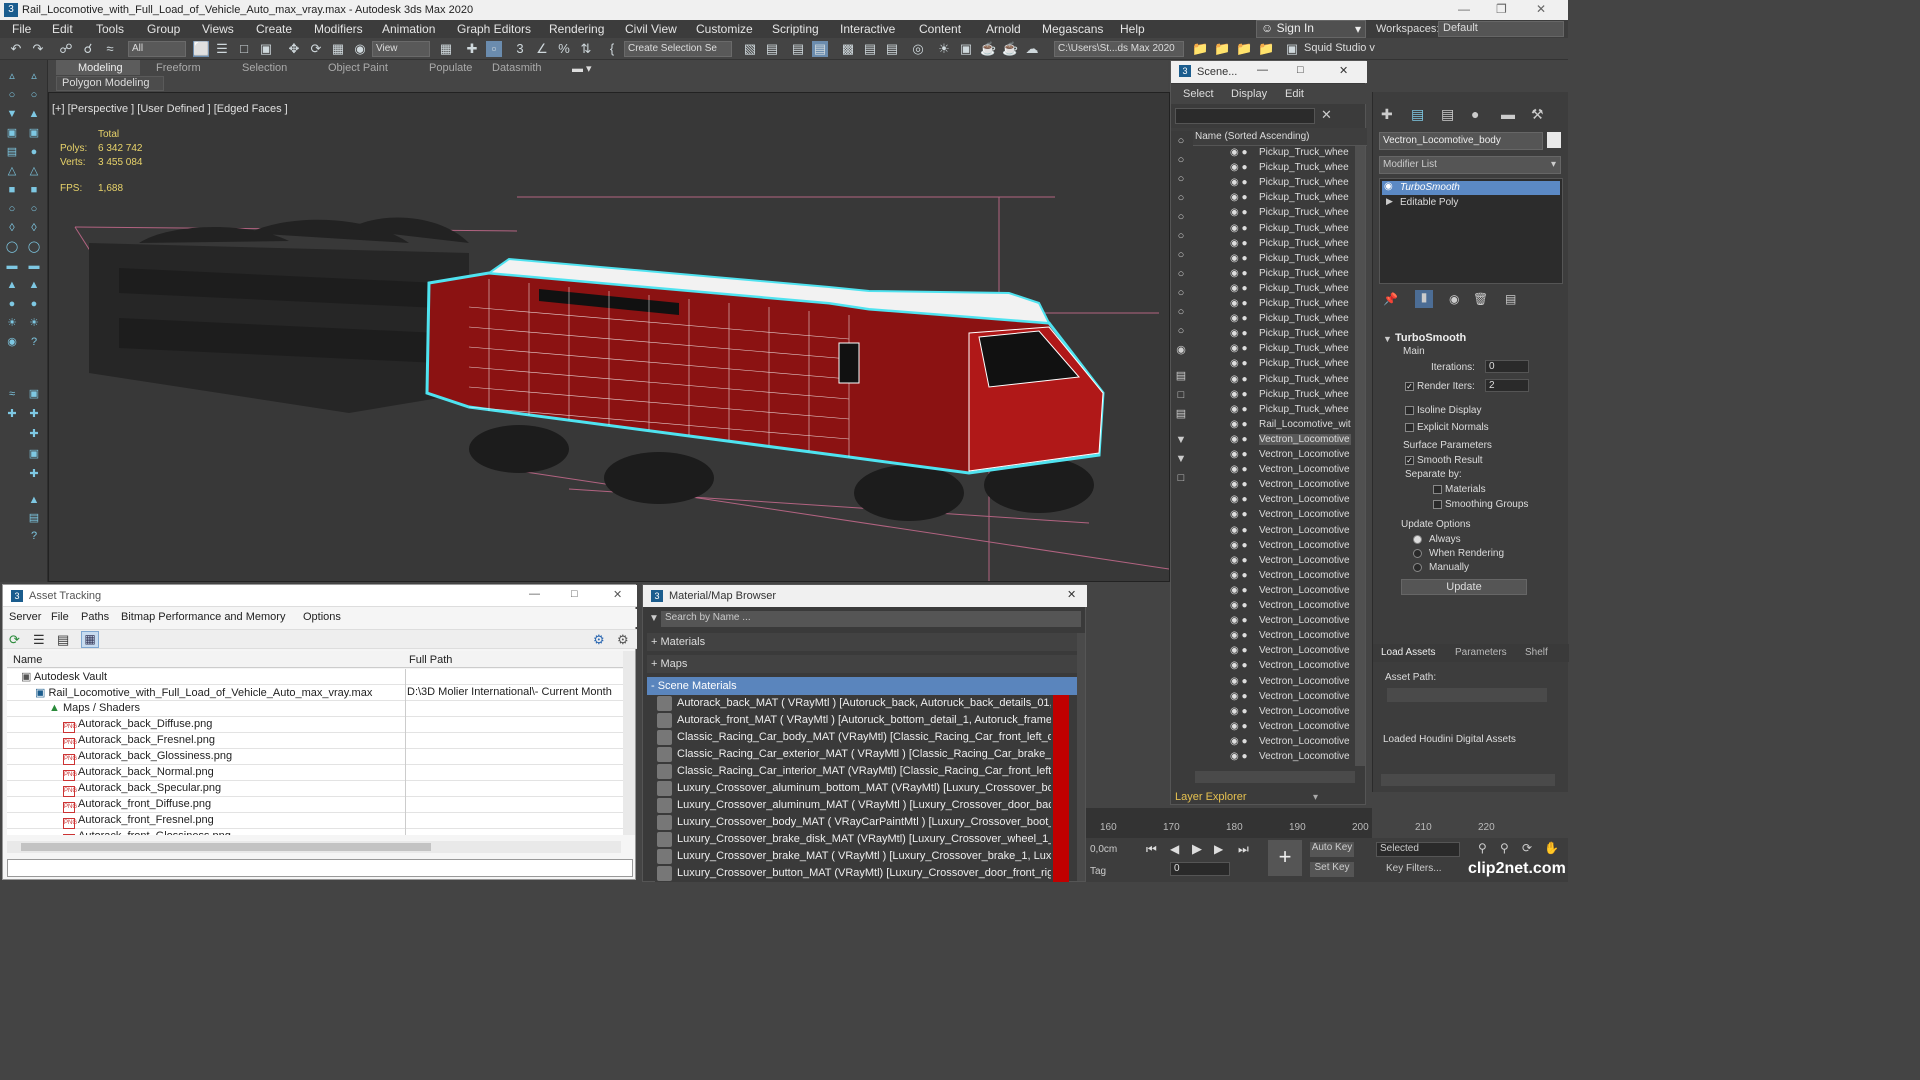  What do you see at coordinates (1181, 198) in the screenshot?
I see `display-lights-icon: ○` at bounding box center [1181, 198].